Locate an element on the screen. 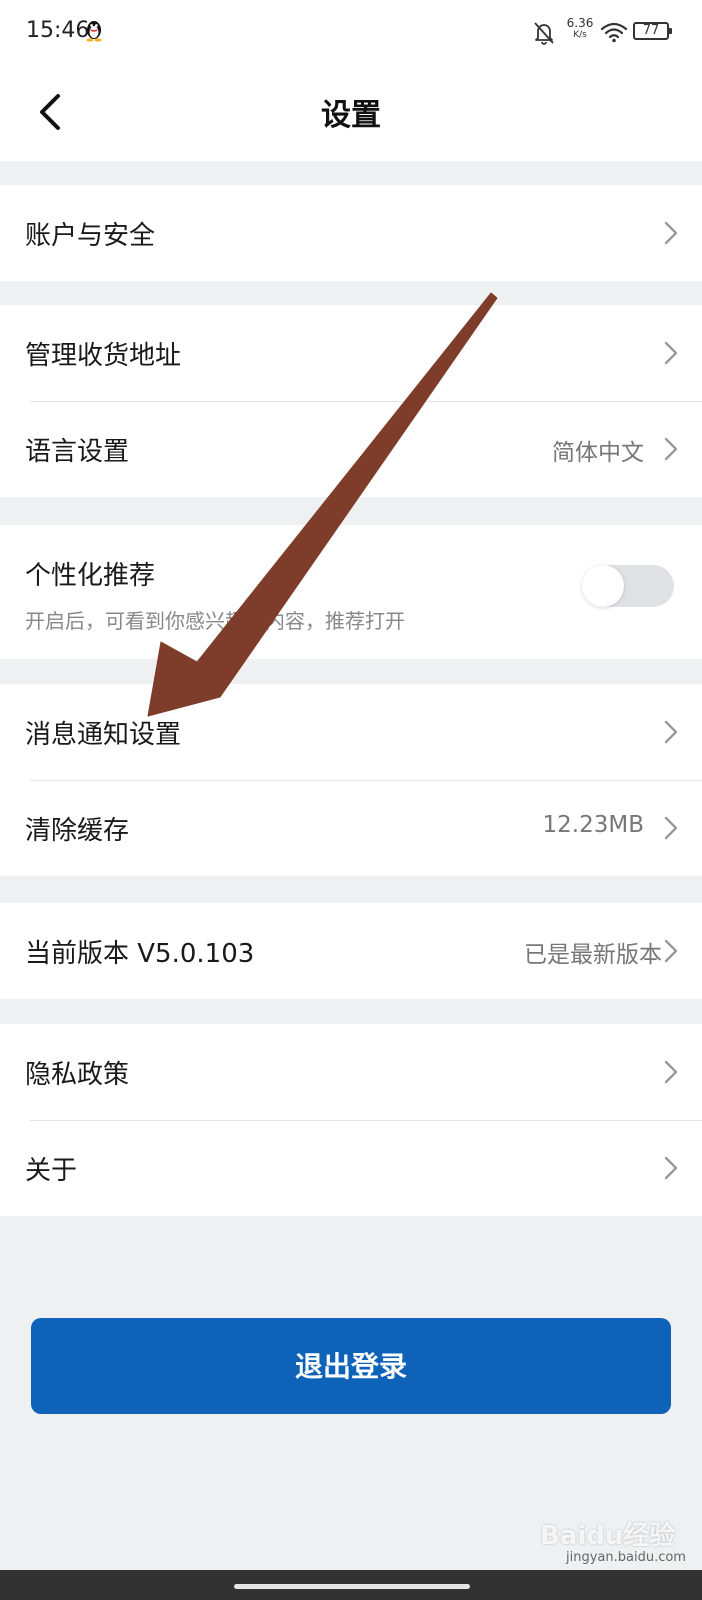  item-label: 消息通知设置 is located at coordinates (103, 735).